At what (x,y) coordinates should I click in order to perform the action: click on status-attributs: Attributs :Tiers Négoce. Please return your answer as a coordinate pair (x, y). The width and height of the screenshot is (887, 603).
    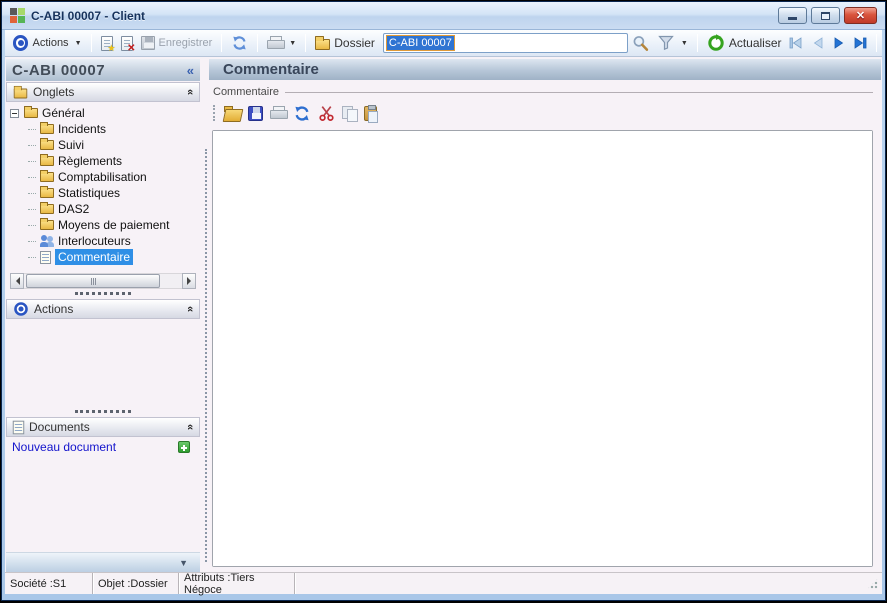
    Looking at the image, I should click on (237, 584).